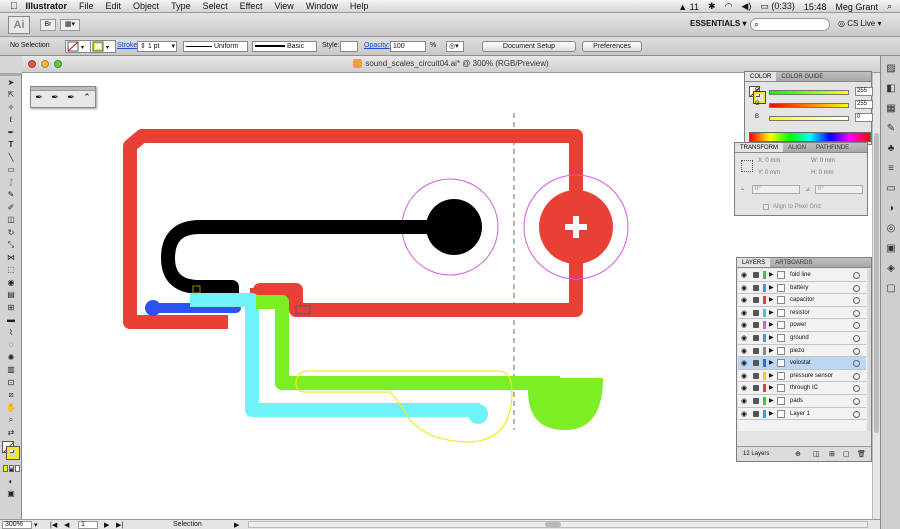  I want to click on layer-row: ◉ ▶ resistor, so click(802, 313).